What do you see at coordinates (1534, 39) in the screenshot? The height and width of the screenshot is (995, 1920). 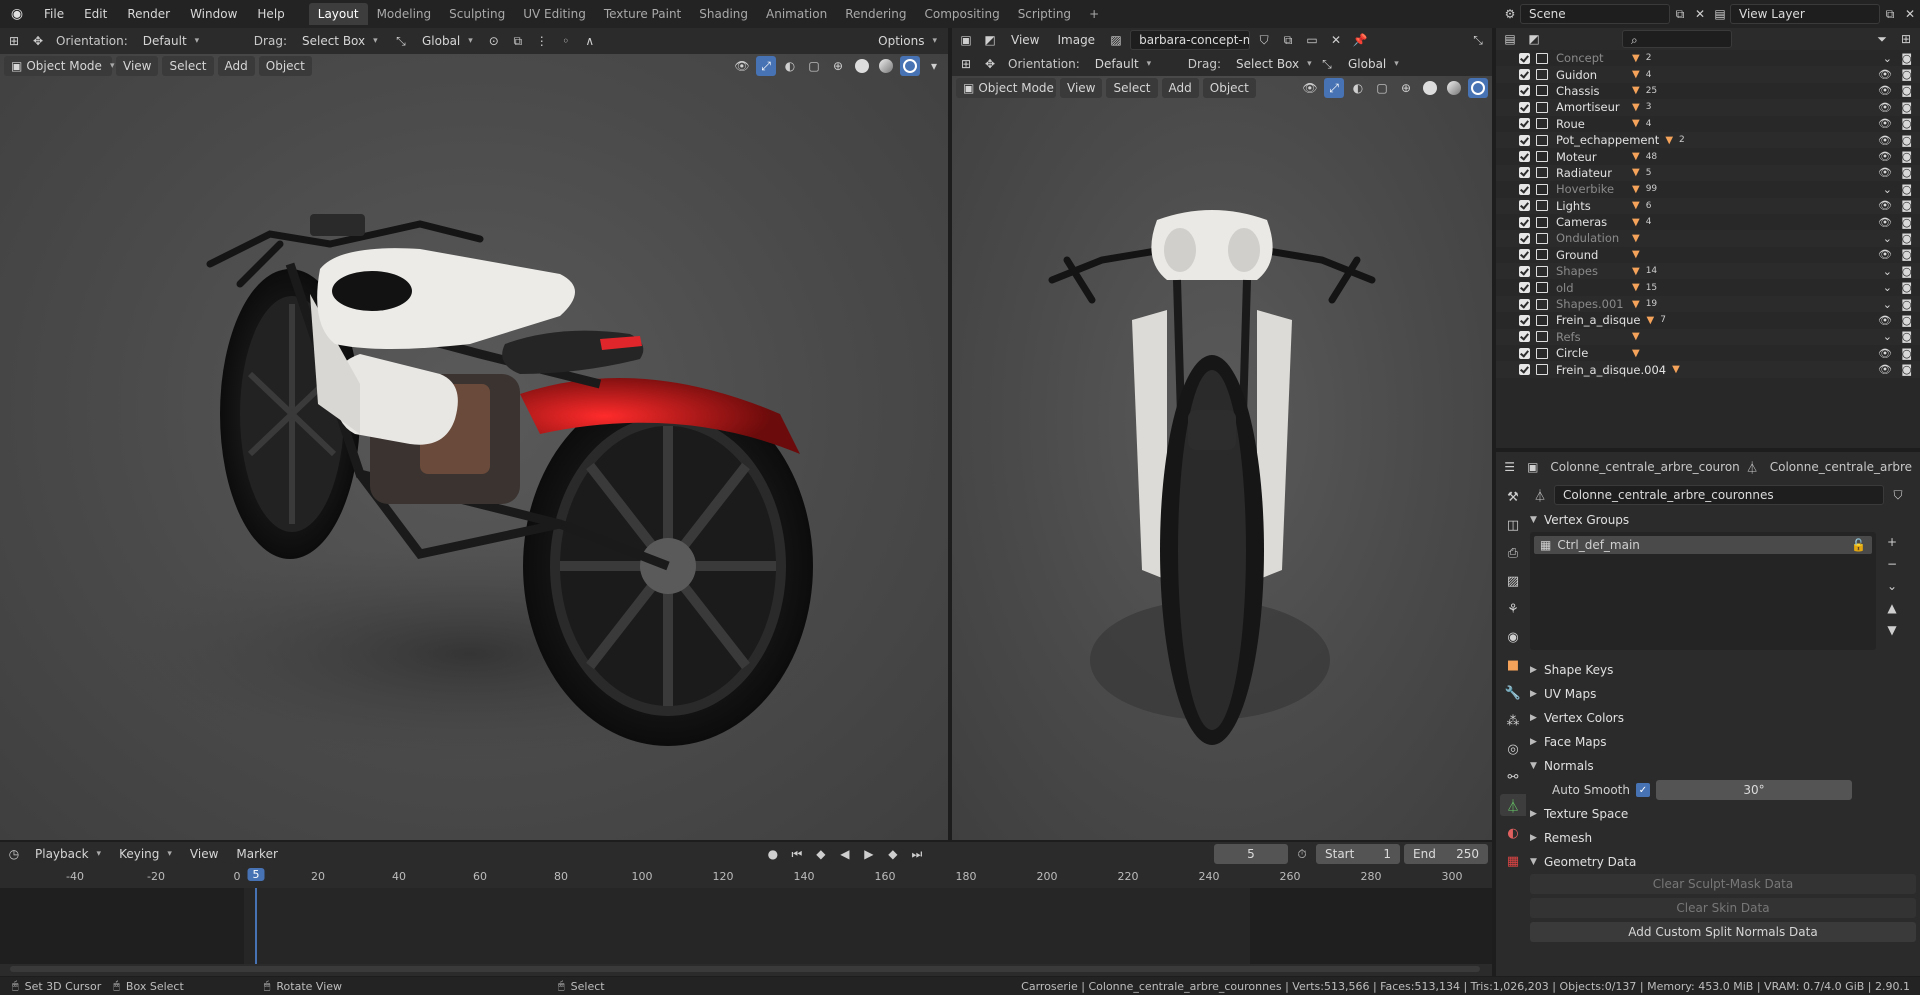 I see `display-mode-icon: ◩` at bounding box center [1534, 39].